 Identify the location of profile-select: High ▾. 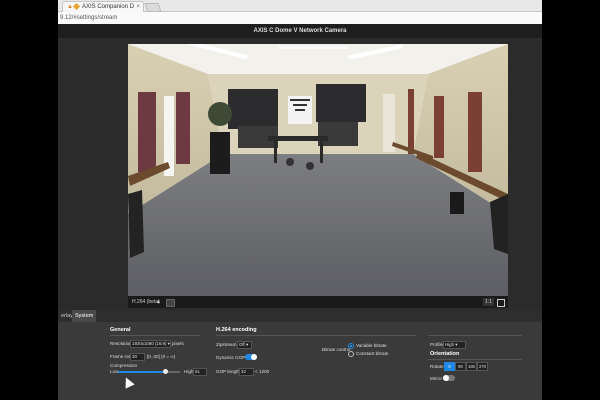
(454, 345).